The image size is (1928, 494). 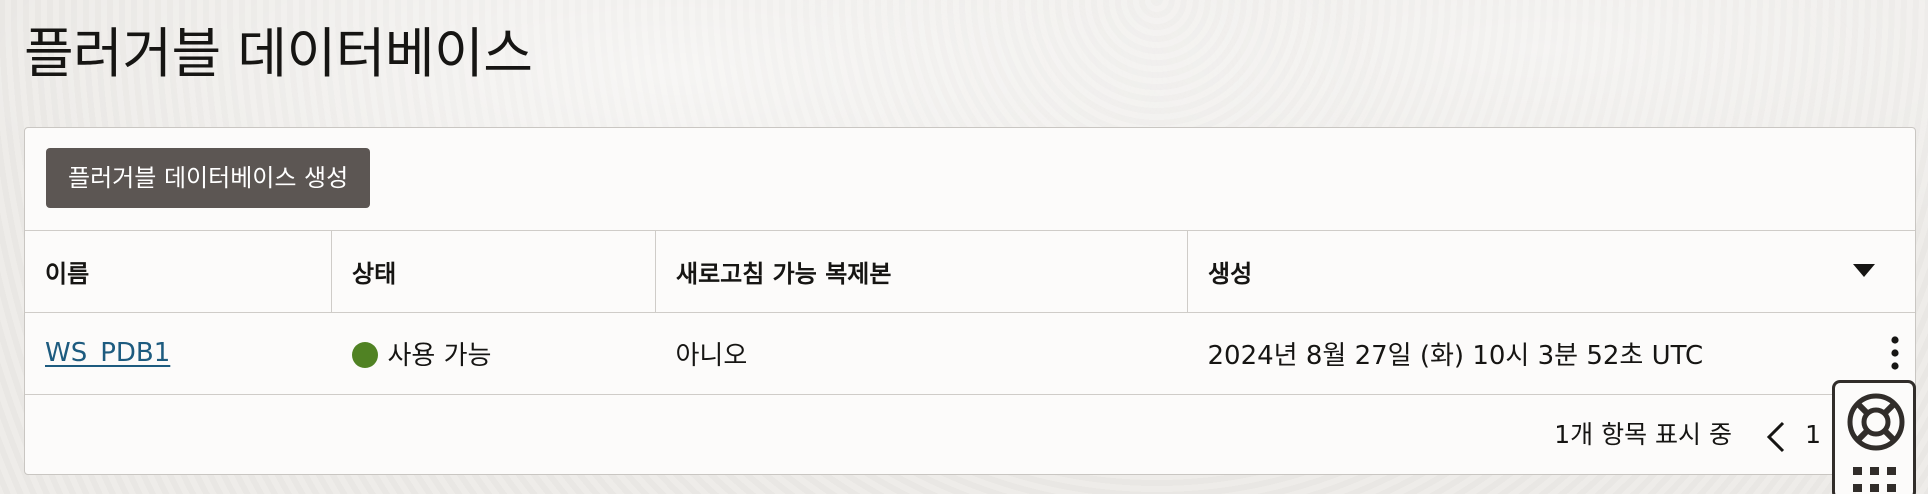 I want to click on cell-created: 2024년 8월 27일 (화) 10시 3분 52초 UTC, so click(x=1552, y=353).